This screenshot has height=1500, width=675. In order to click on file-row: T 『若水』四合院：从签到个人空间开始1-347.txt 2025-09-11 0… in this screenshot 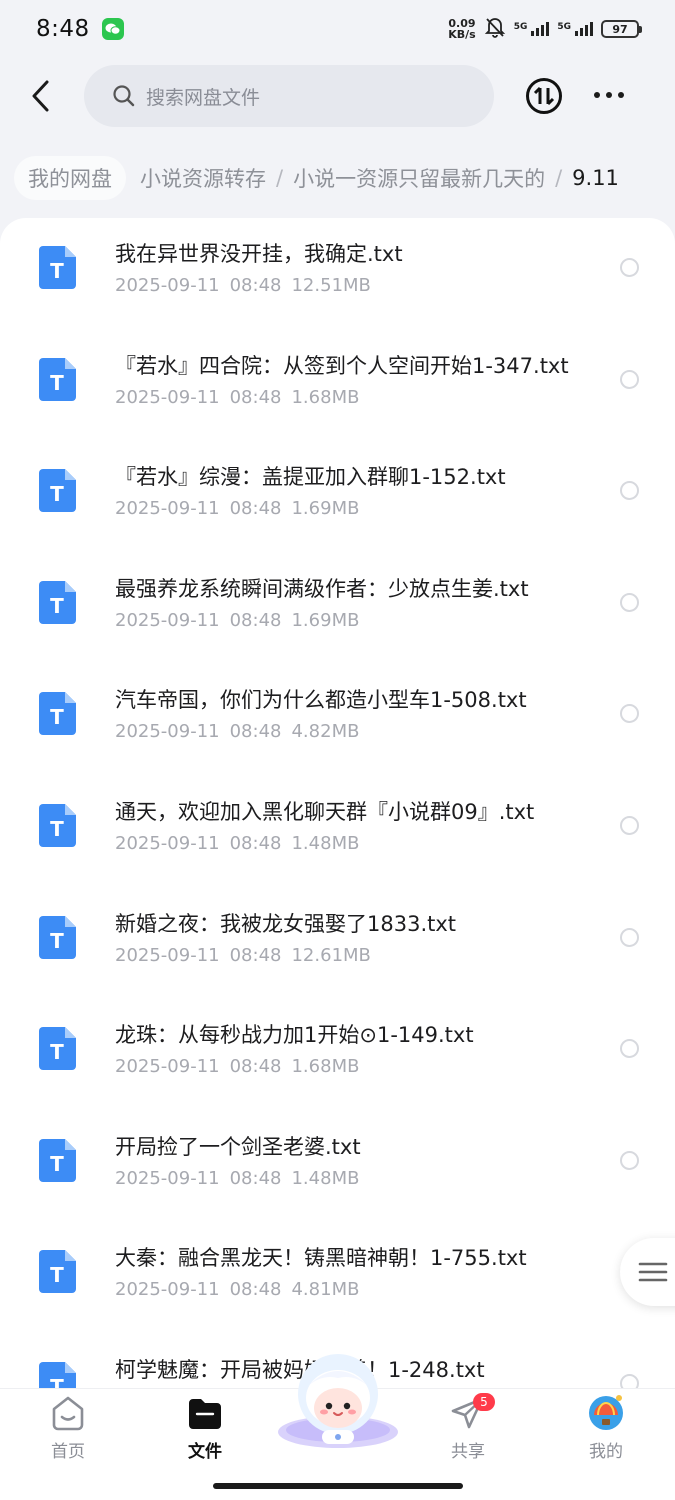, I will do `click(337, 386)`.